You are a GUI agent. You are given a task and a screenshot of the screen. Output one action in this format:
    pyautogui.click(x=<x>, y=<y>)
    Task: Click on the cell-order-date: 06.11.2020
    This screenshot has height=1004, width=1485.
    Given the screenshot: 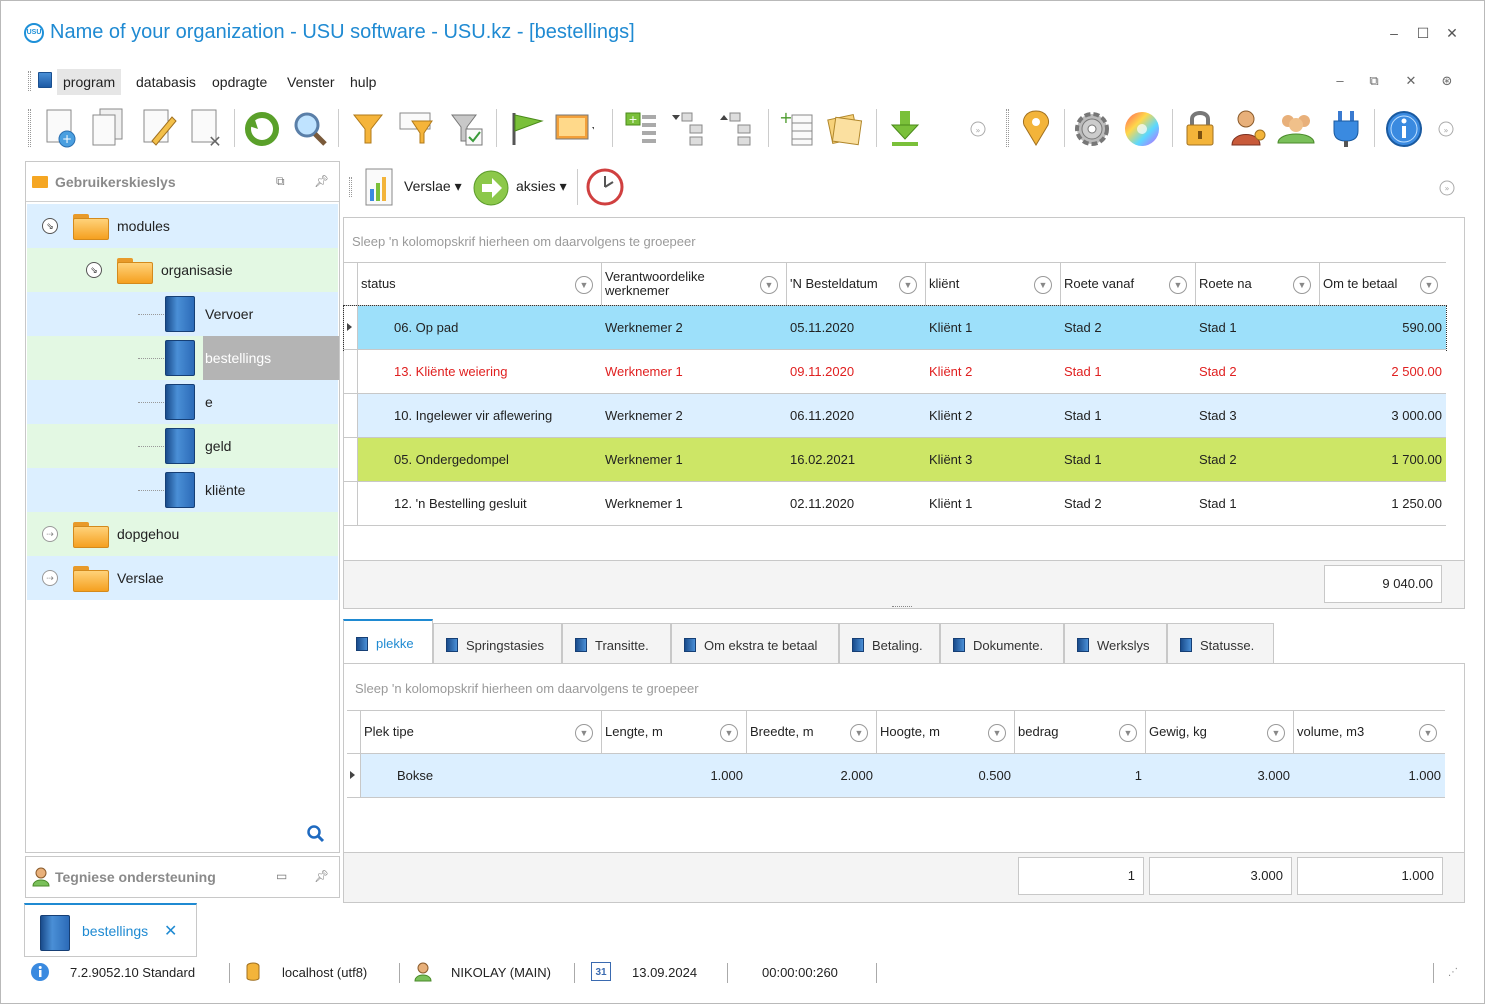 What is the action you would take?
    pyautogui.click(x=856, y=415)
    